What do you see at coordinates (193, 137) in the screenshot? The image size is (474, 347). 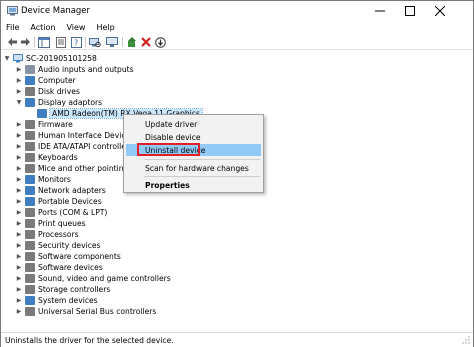 I see `menu-item-disable-device: Disable device` at bounding box center [193, 137].